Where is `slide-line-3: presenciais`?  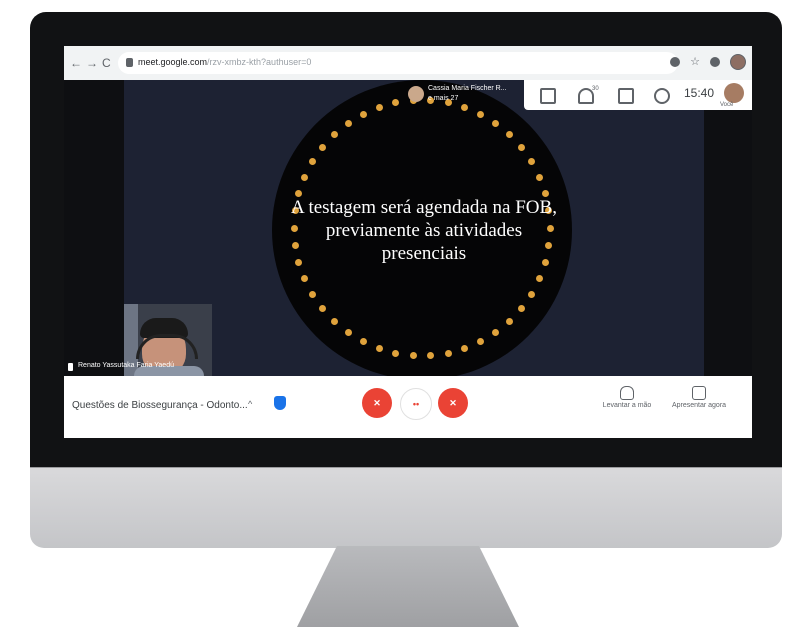 slide-line-3: presenciais is located at coordinates (424, 253).